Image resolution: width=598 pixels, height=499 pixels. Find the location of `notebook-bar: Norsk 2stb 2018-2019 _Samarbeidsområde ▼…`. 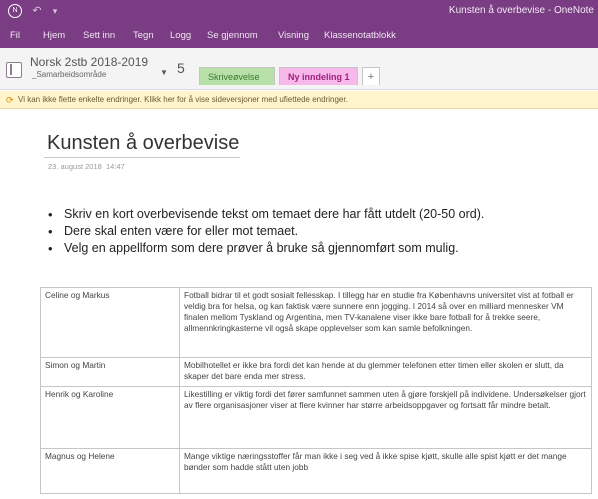

notebook-bar: Norsk 2stb 2018-2019 _Samarbeidsområde ▼… is located at coordinates (299, 69).